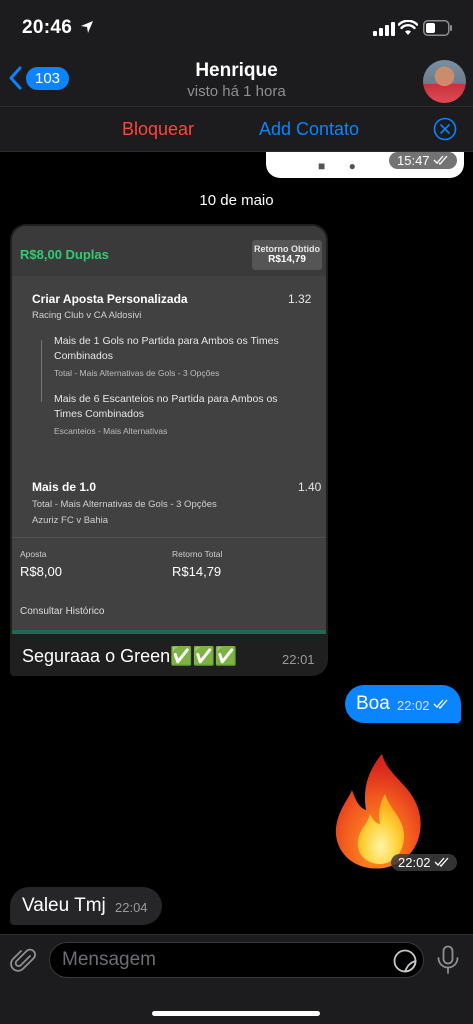 The width and height of the screenshot is (473, 1024). I want to click on sticker-time: 22:02, so click(424, 862).